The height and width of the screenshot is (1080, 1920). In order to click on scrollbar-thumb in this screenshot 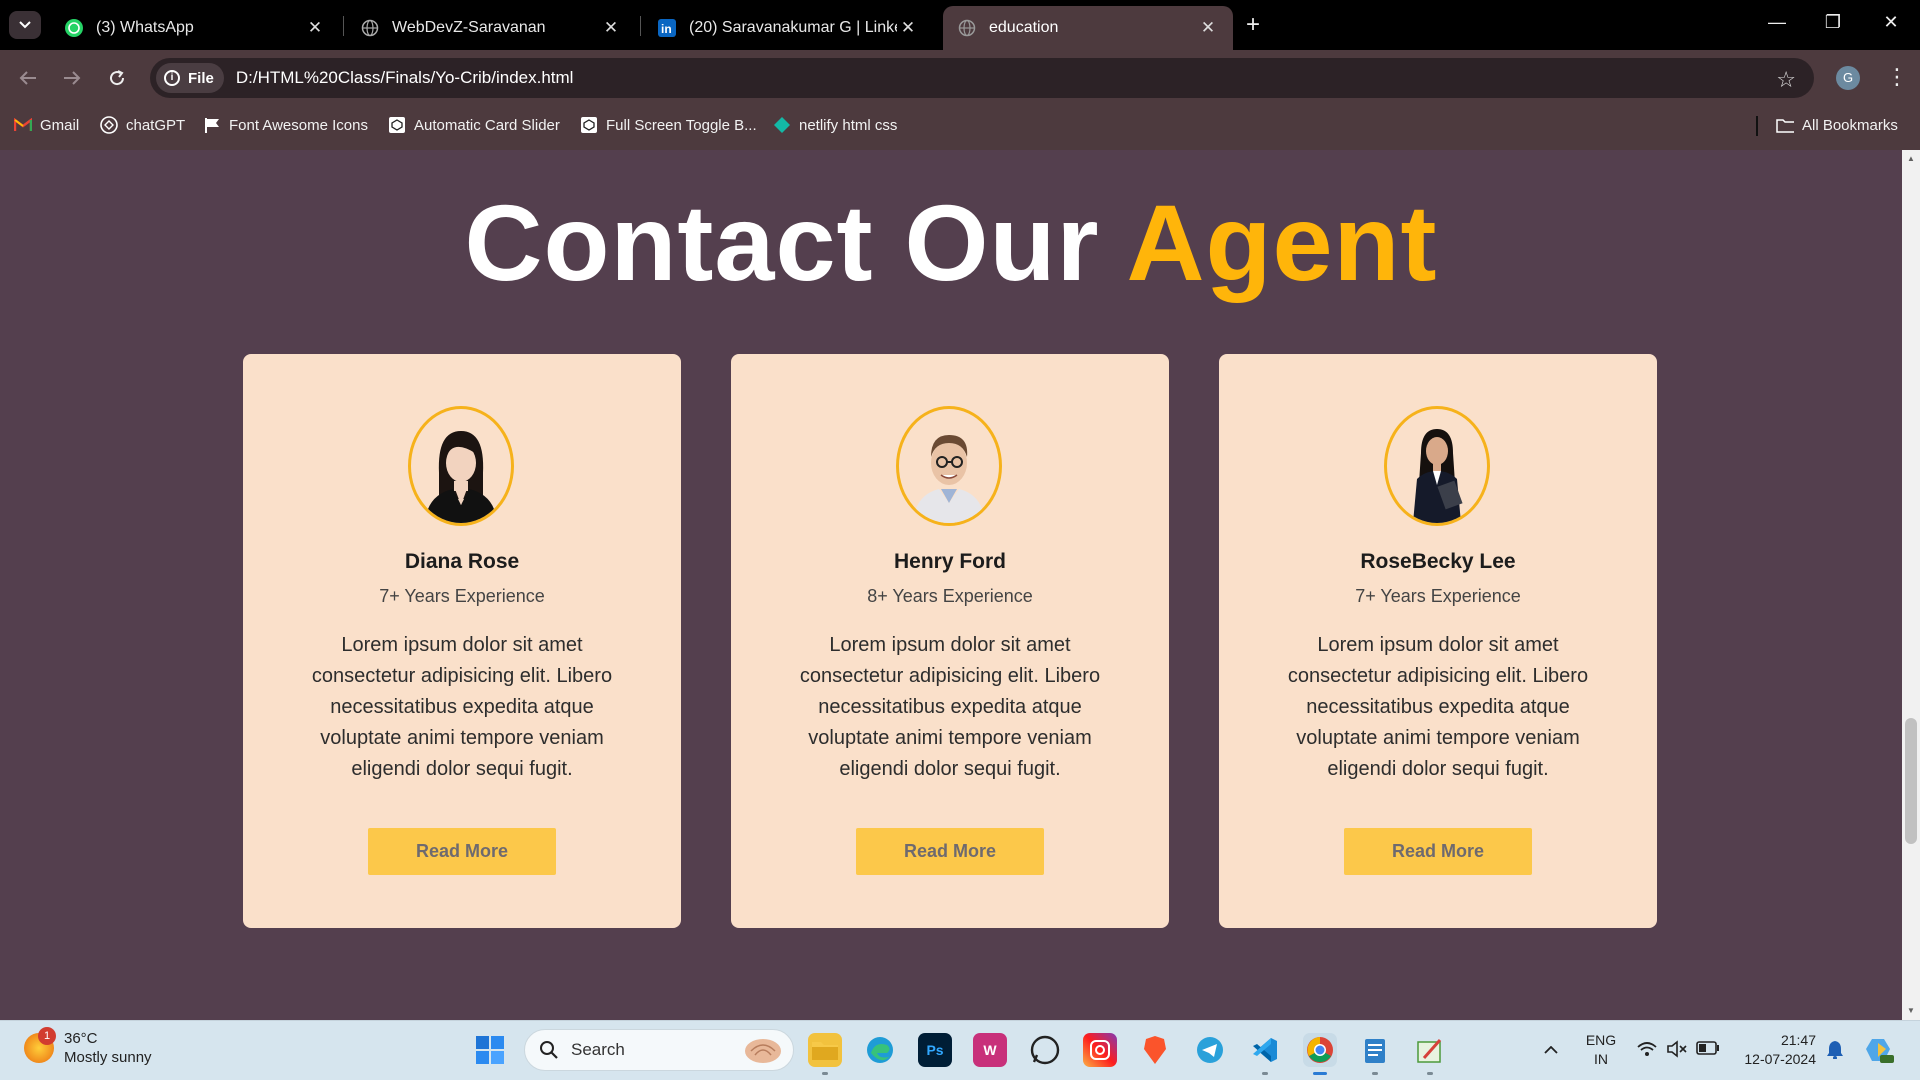, I will do `click(1911, 781)`.